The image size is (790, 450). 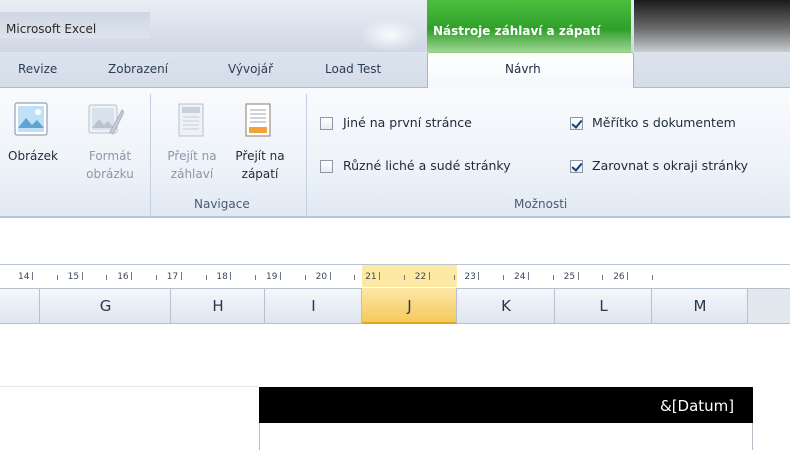 What do you see at coordinates (664, 122) in the screenshot?
I see `checkbox-scale-with-document-label: Měřítko s dokumentem` at bounding box center [664, 122].